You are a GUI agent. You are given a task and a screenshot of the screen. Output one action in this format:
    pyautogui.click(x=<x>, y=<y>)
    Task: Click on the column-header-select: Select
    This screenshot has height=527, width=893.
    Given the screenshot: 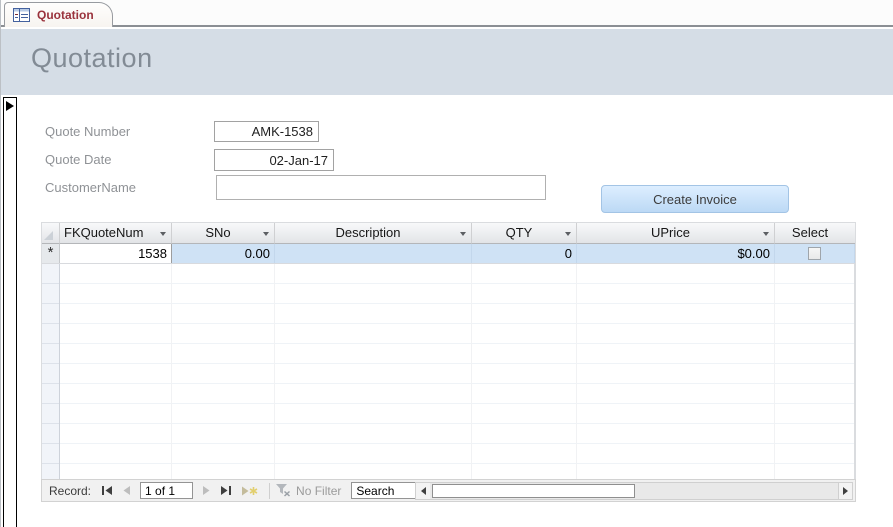 What is the action you would take?
    pyautogui.click(x=815, y=233)
    